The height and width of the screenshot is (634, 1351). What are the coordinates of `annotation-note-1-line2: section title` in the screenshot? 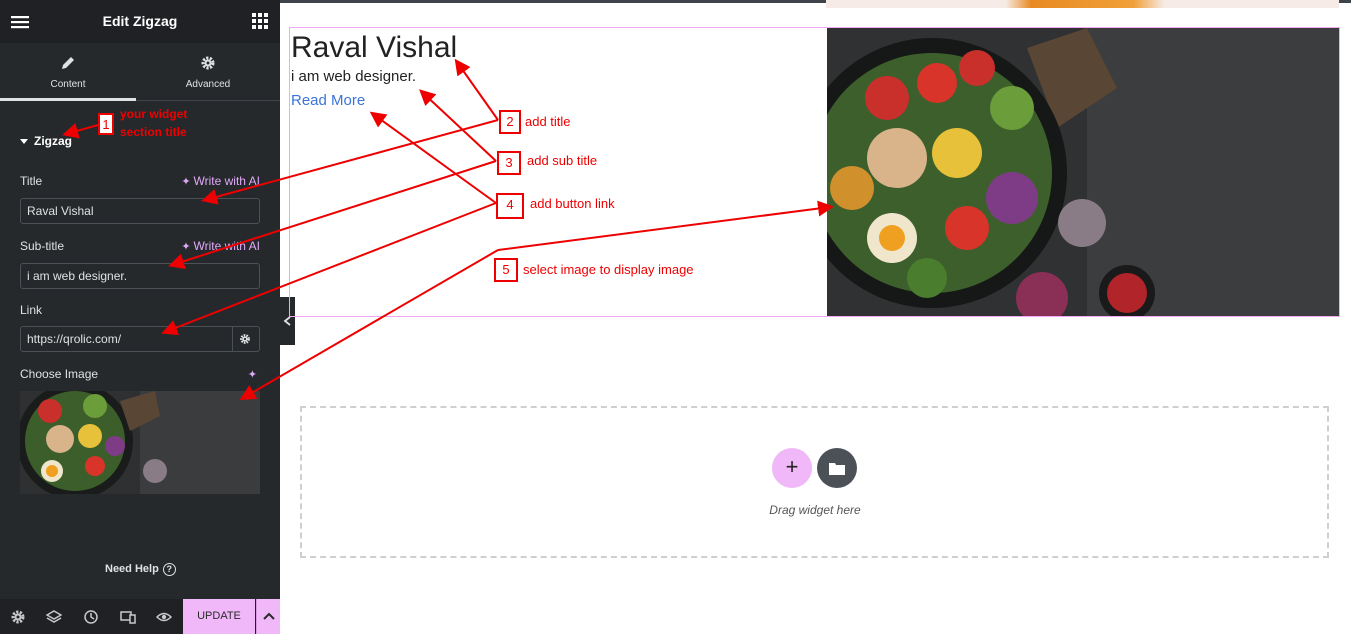 It's located at (153, 132).